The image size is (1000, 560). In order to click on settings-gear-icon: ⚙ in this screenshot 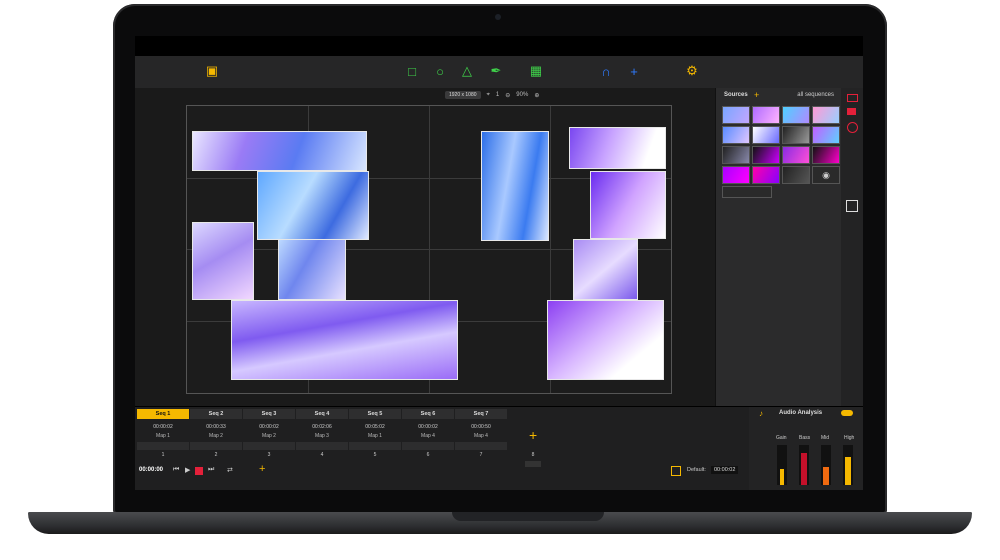, I will do `click(692, 71)`.